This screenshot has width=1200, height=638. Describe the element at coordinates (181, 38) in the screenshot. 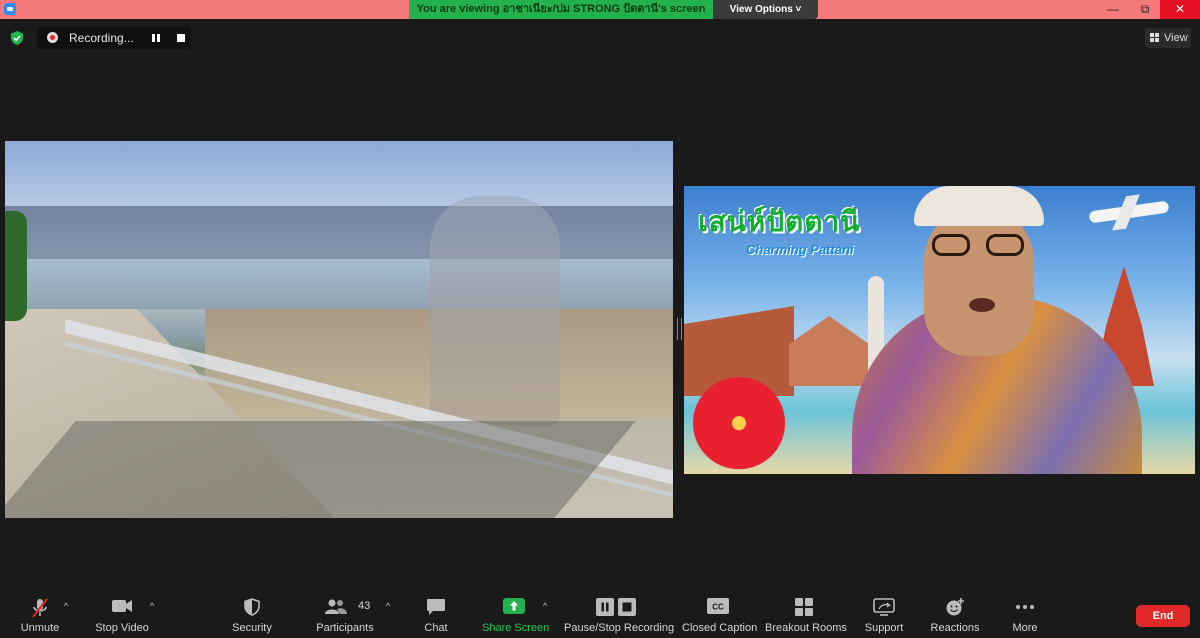

I see `stop-recording-icon` at that location.